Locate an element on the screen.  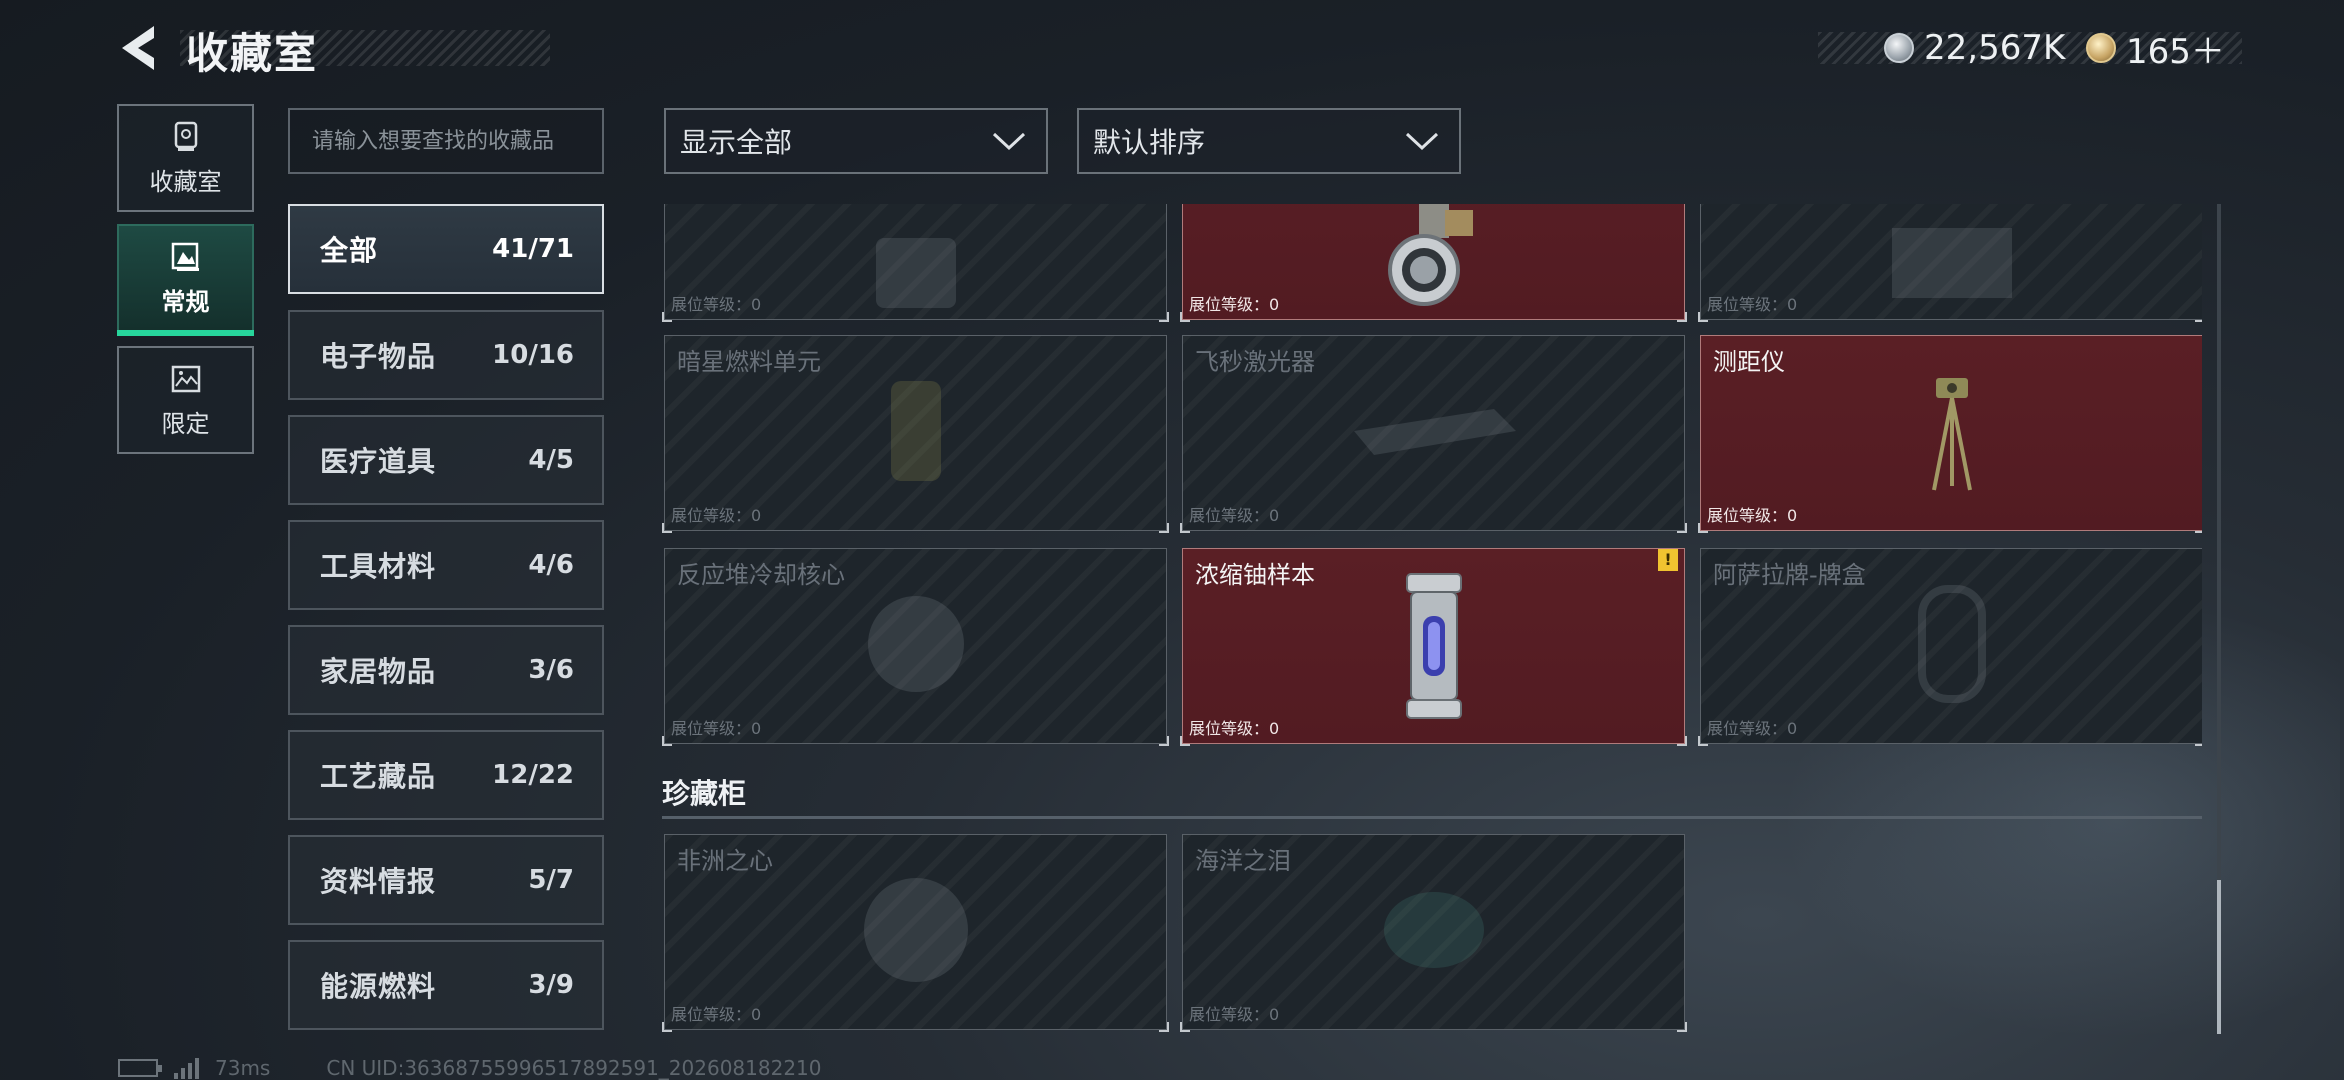
showcase-card: 非洲之心 展位等级：0 is located at coordinates (915, 933).